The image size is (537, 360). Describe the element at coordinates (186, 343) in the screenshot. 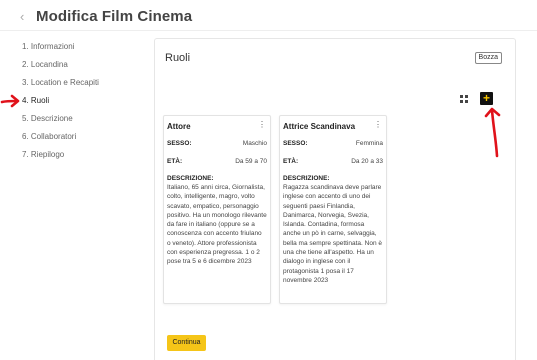

I see `continue-button: Continua` at that location.